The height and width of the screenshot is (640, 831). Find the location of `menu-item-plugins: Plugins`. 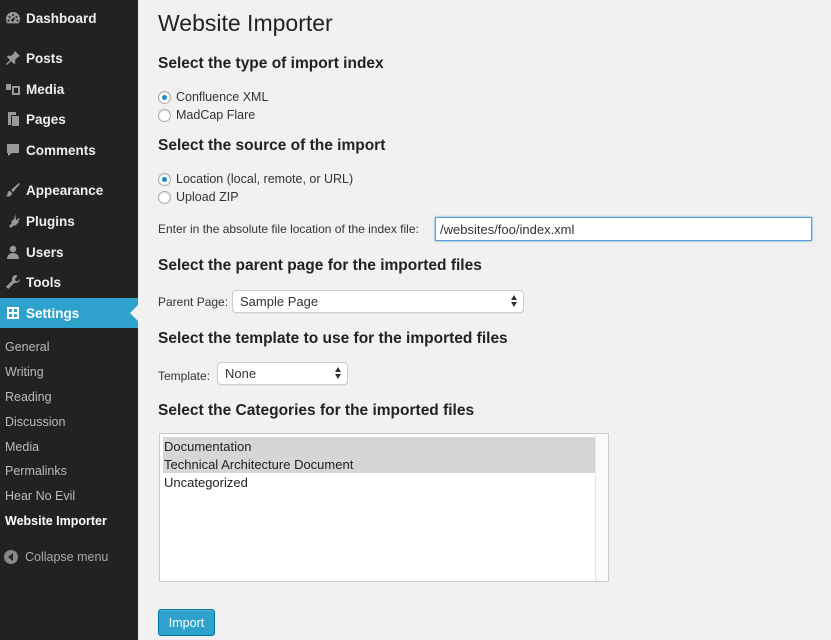

menu-item-plugins: Plugins is located at coordinates (69, 221).